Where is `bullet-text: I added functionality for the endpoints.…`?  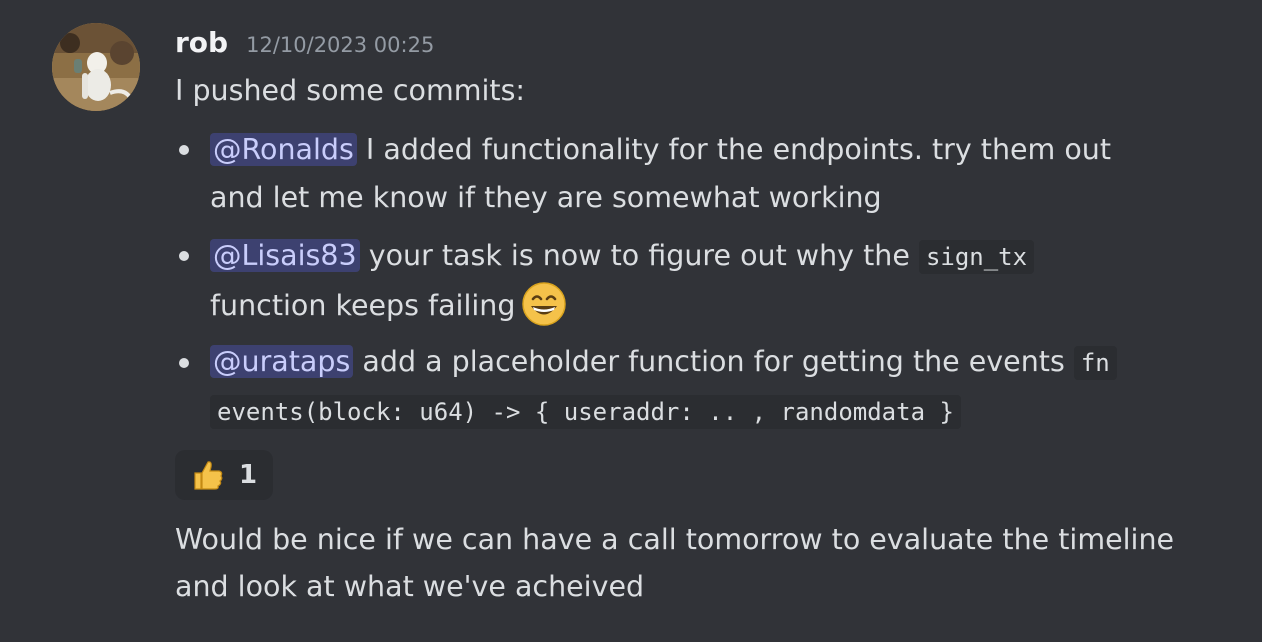 bullet-text: I added functionality for the endpoints.… is located at coordinates (734, 149).